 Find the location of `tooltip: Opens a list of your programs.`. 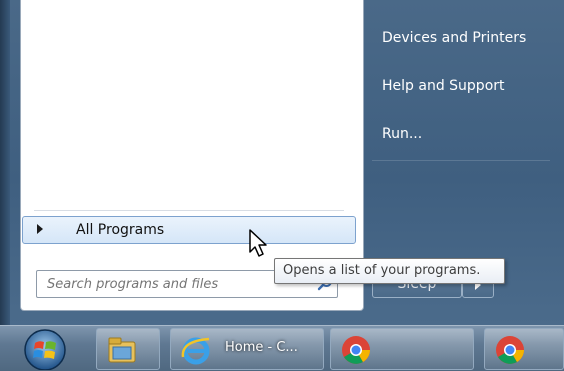

tooltip: Opens a list of your programs. is located at coordinates (389, 271).